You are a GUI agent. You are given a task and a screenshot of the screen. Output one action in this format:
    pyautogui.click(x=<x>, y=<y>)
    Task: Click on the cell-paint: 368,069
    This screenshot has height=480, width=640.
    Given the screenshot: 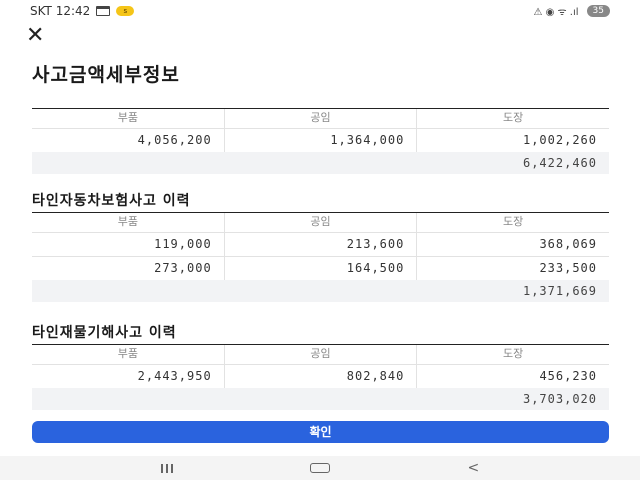 What is the action you would take?
    pyautogui.click(x=568, y=244)
    